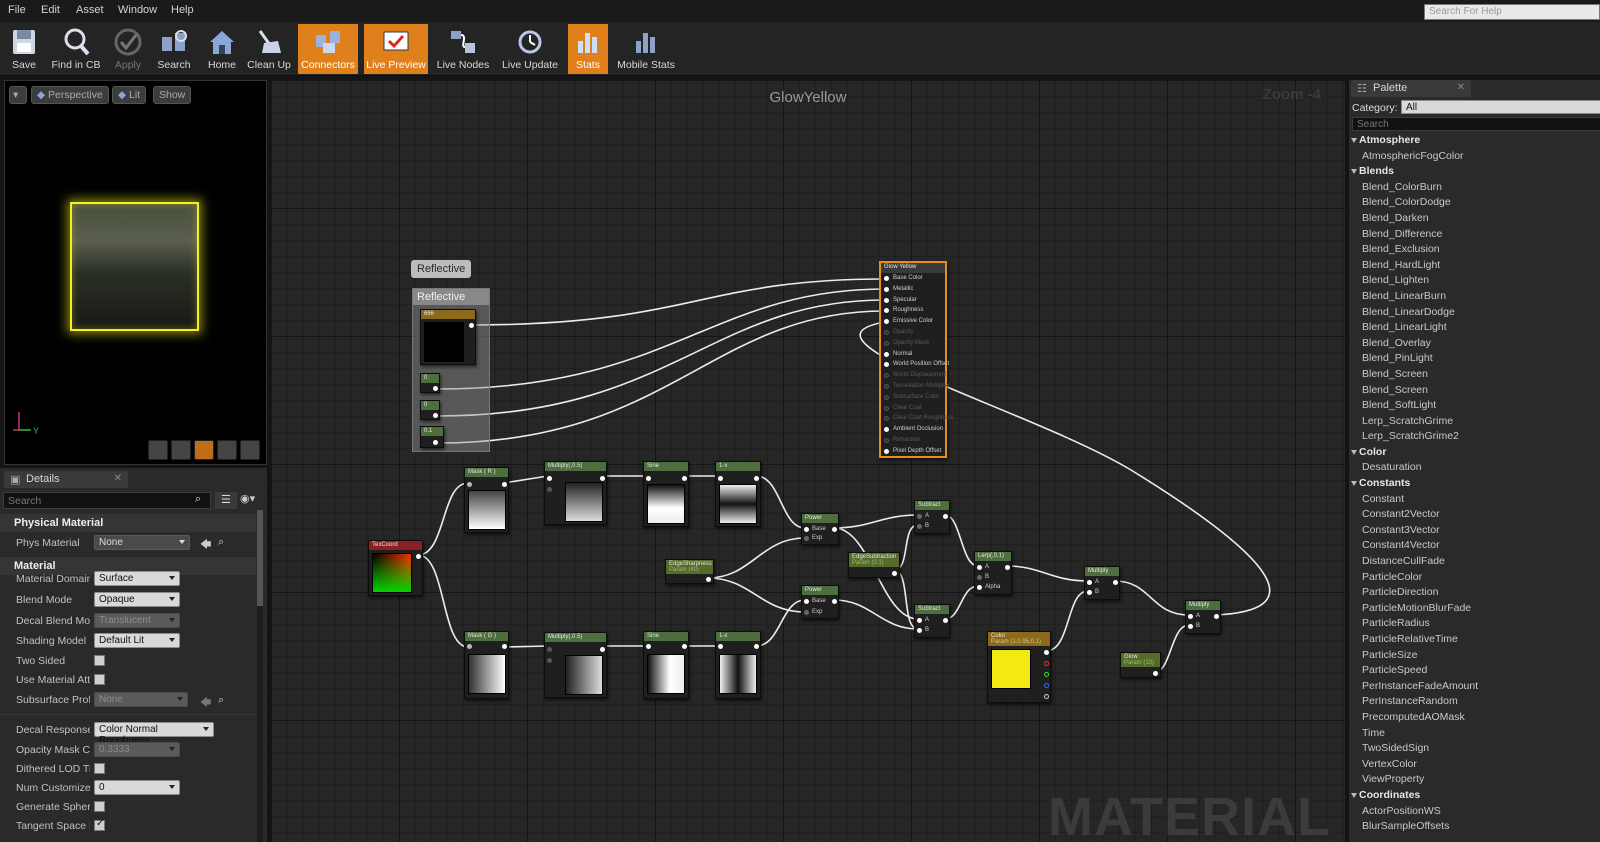 Image resolution: width=1600 pixels, height=842 pixels. Describe the element at coordinates (1474, 766) in the screenshot. I see `palette-item: VertexColor` at that location.